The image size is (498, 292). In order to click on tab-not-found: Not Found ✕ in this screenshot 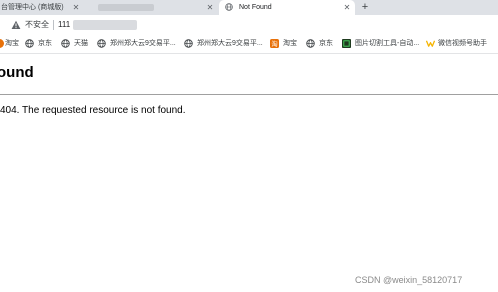, I will do `click(287, 7)`.